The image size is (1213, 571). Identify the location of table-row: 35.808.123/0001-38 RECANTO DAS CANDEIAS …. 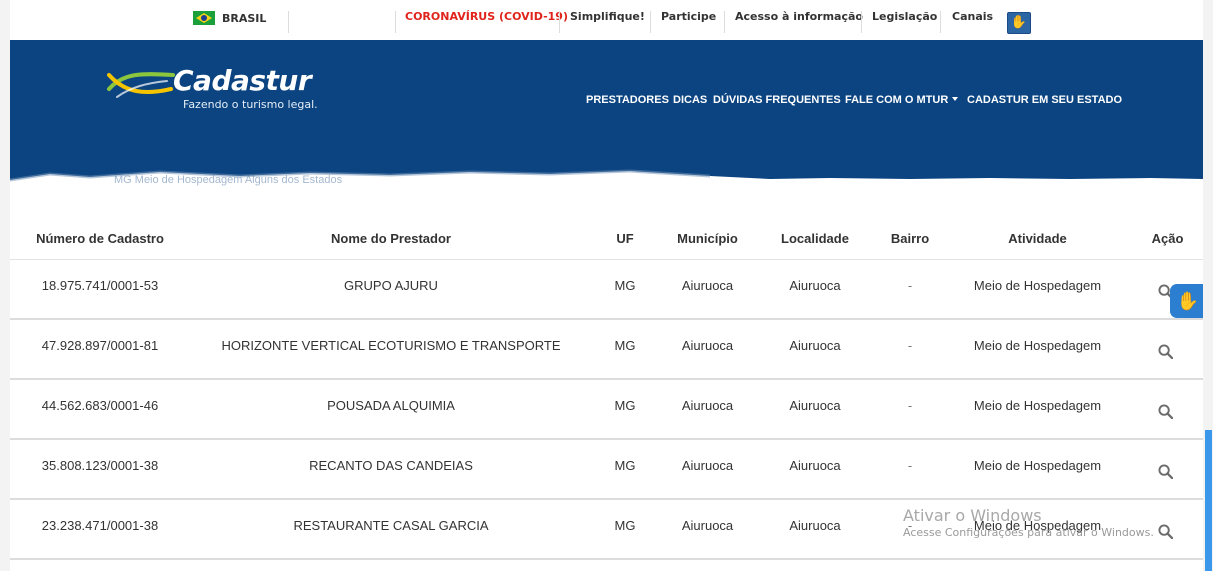
(606, 470).